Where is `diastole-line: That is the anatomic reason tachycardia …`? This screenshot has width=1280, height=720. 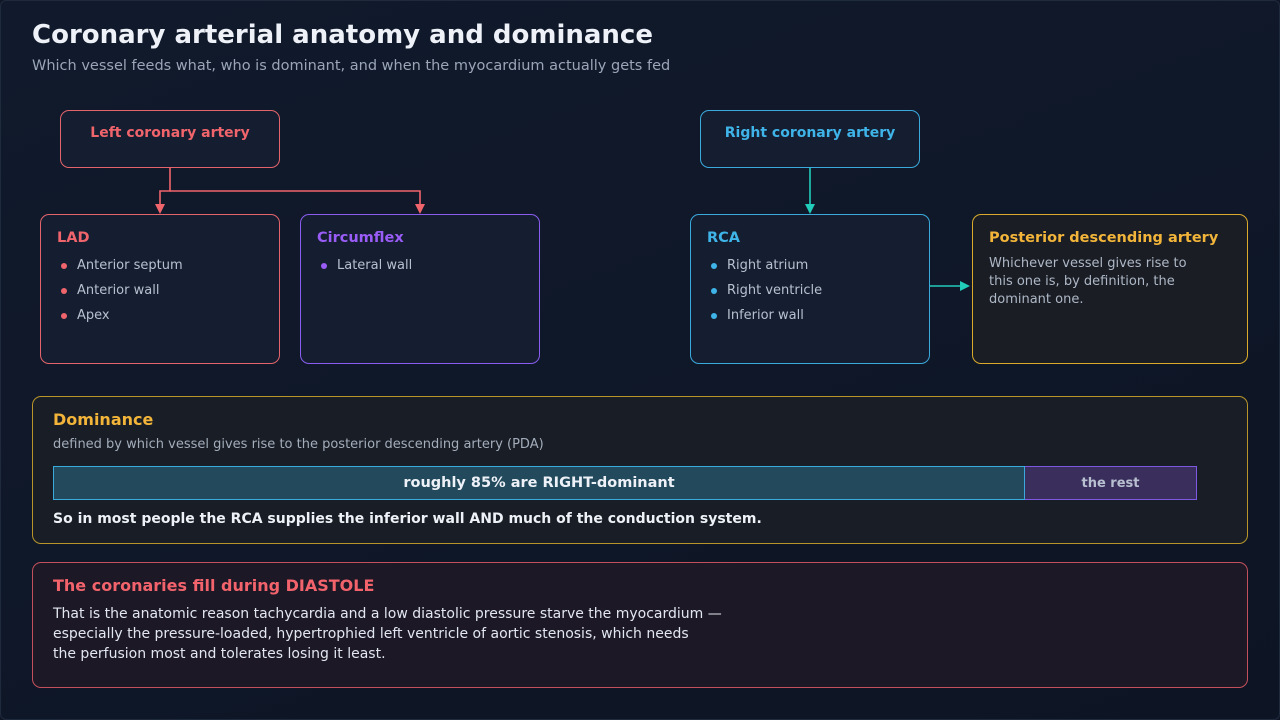
diastole-line: That is the anatomic reason tachycardia … is located at coordinates (387, 614).